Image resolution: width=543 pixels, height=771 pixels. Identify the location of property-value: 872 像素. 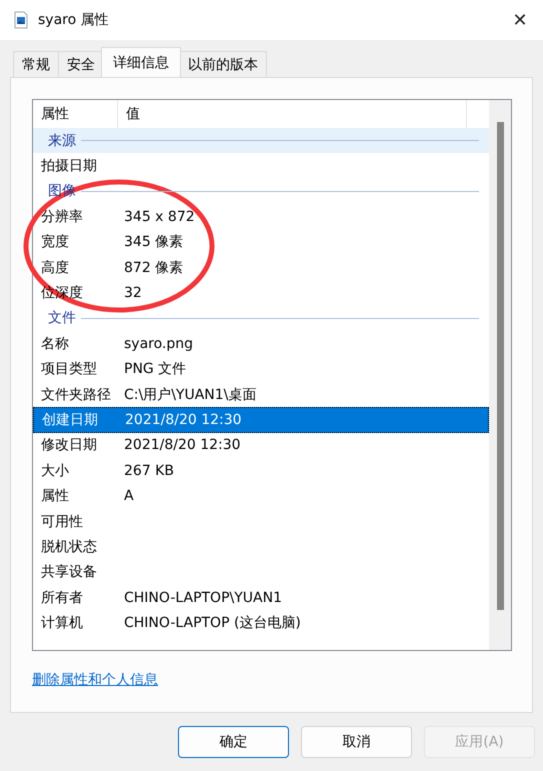
(153, 267).